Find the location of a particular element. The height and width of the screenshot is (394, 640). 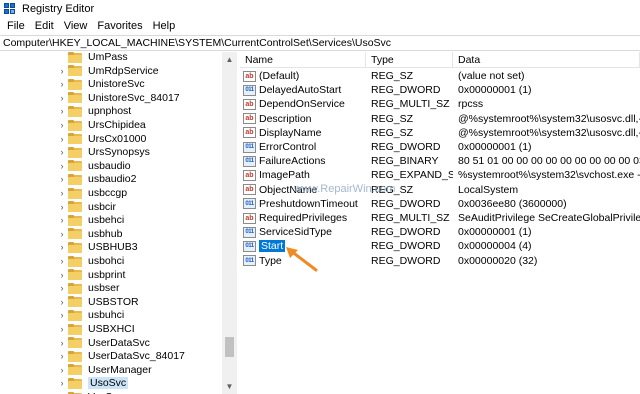

tree-item: › USBXHCI is located at coordinates (111, 329).